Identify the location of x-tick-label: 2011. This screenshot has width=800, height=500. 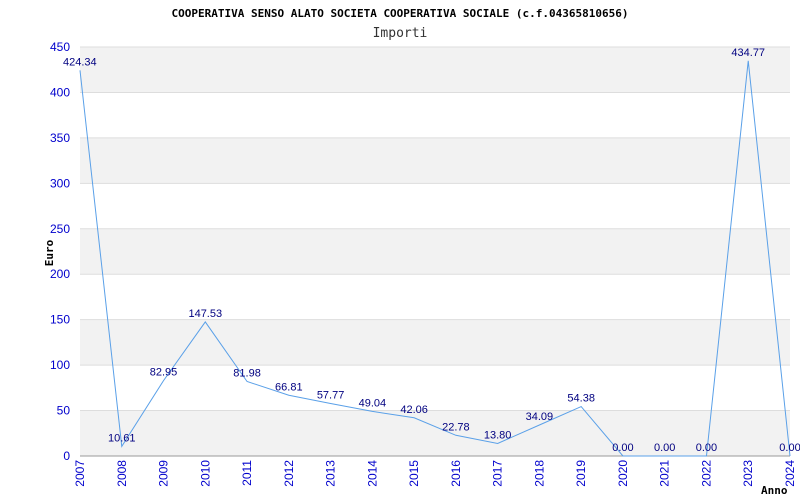
(247, 473).